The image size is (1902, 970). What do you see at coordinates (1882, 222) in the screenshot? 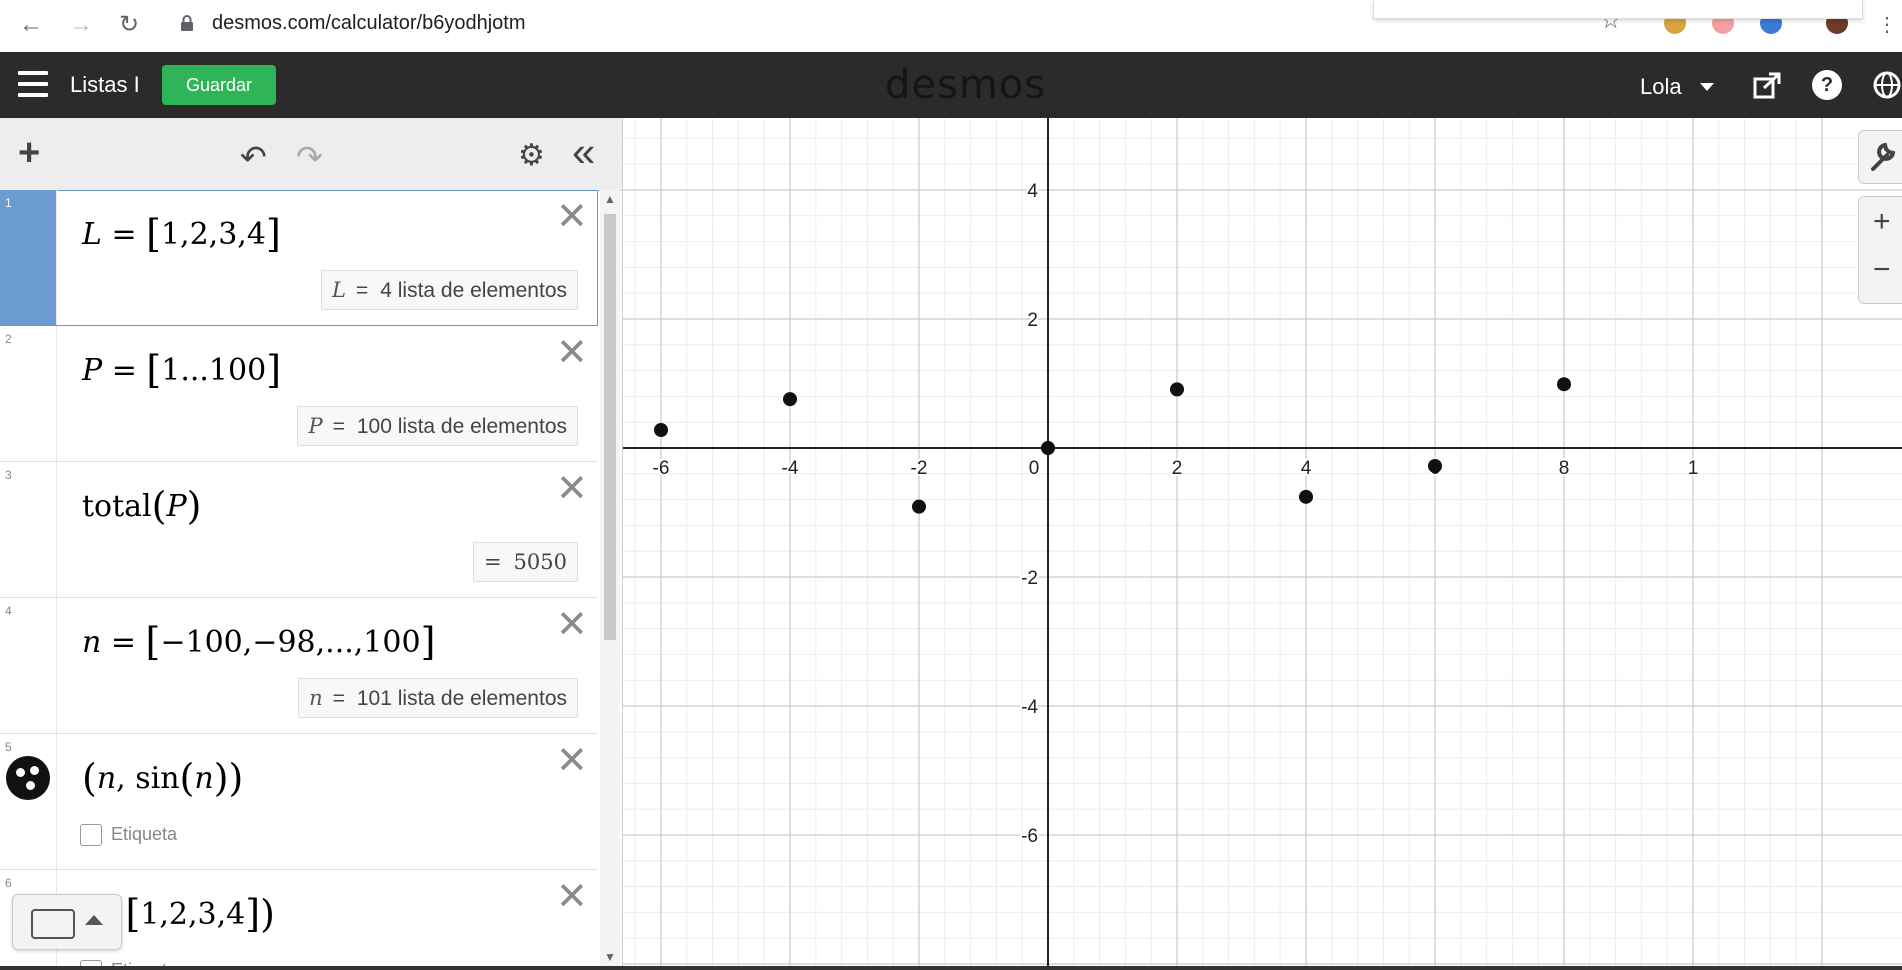
I see `zoom-in-icon: +` at bounding box center [1882, 222].